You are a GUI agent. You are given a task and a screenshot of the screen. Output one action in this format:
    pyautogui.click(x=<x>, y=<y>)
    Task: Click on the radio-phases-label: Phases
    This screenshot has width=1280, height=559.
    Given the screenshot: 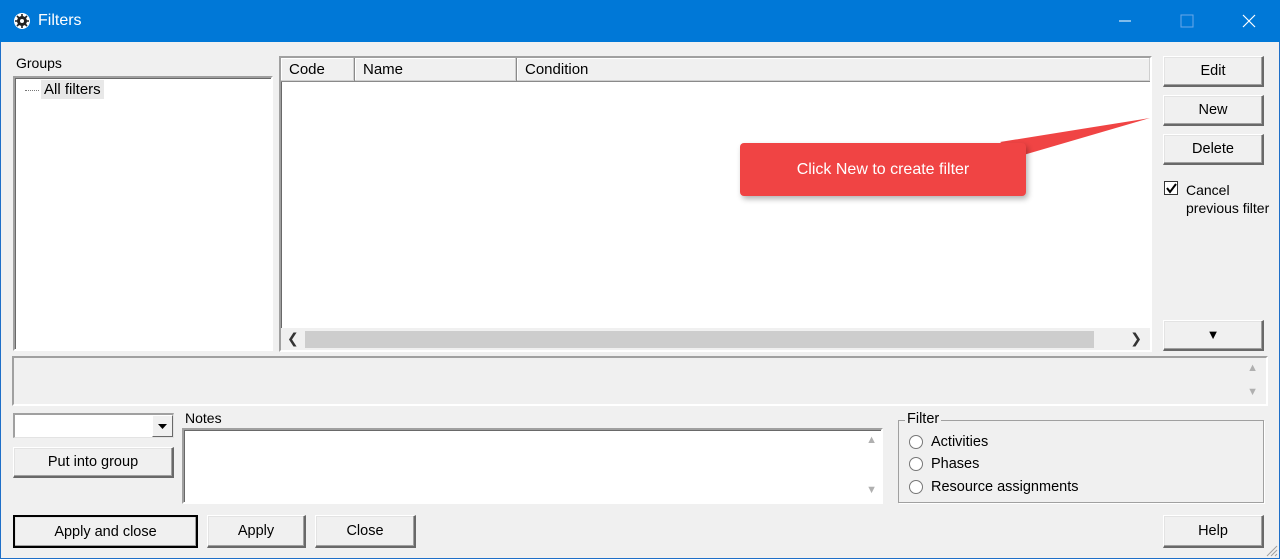 What is the action you would take?
    pyautogui.click(x=955, y=464)
    